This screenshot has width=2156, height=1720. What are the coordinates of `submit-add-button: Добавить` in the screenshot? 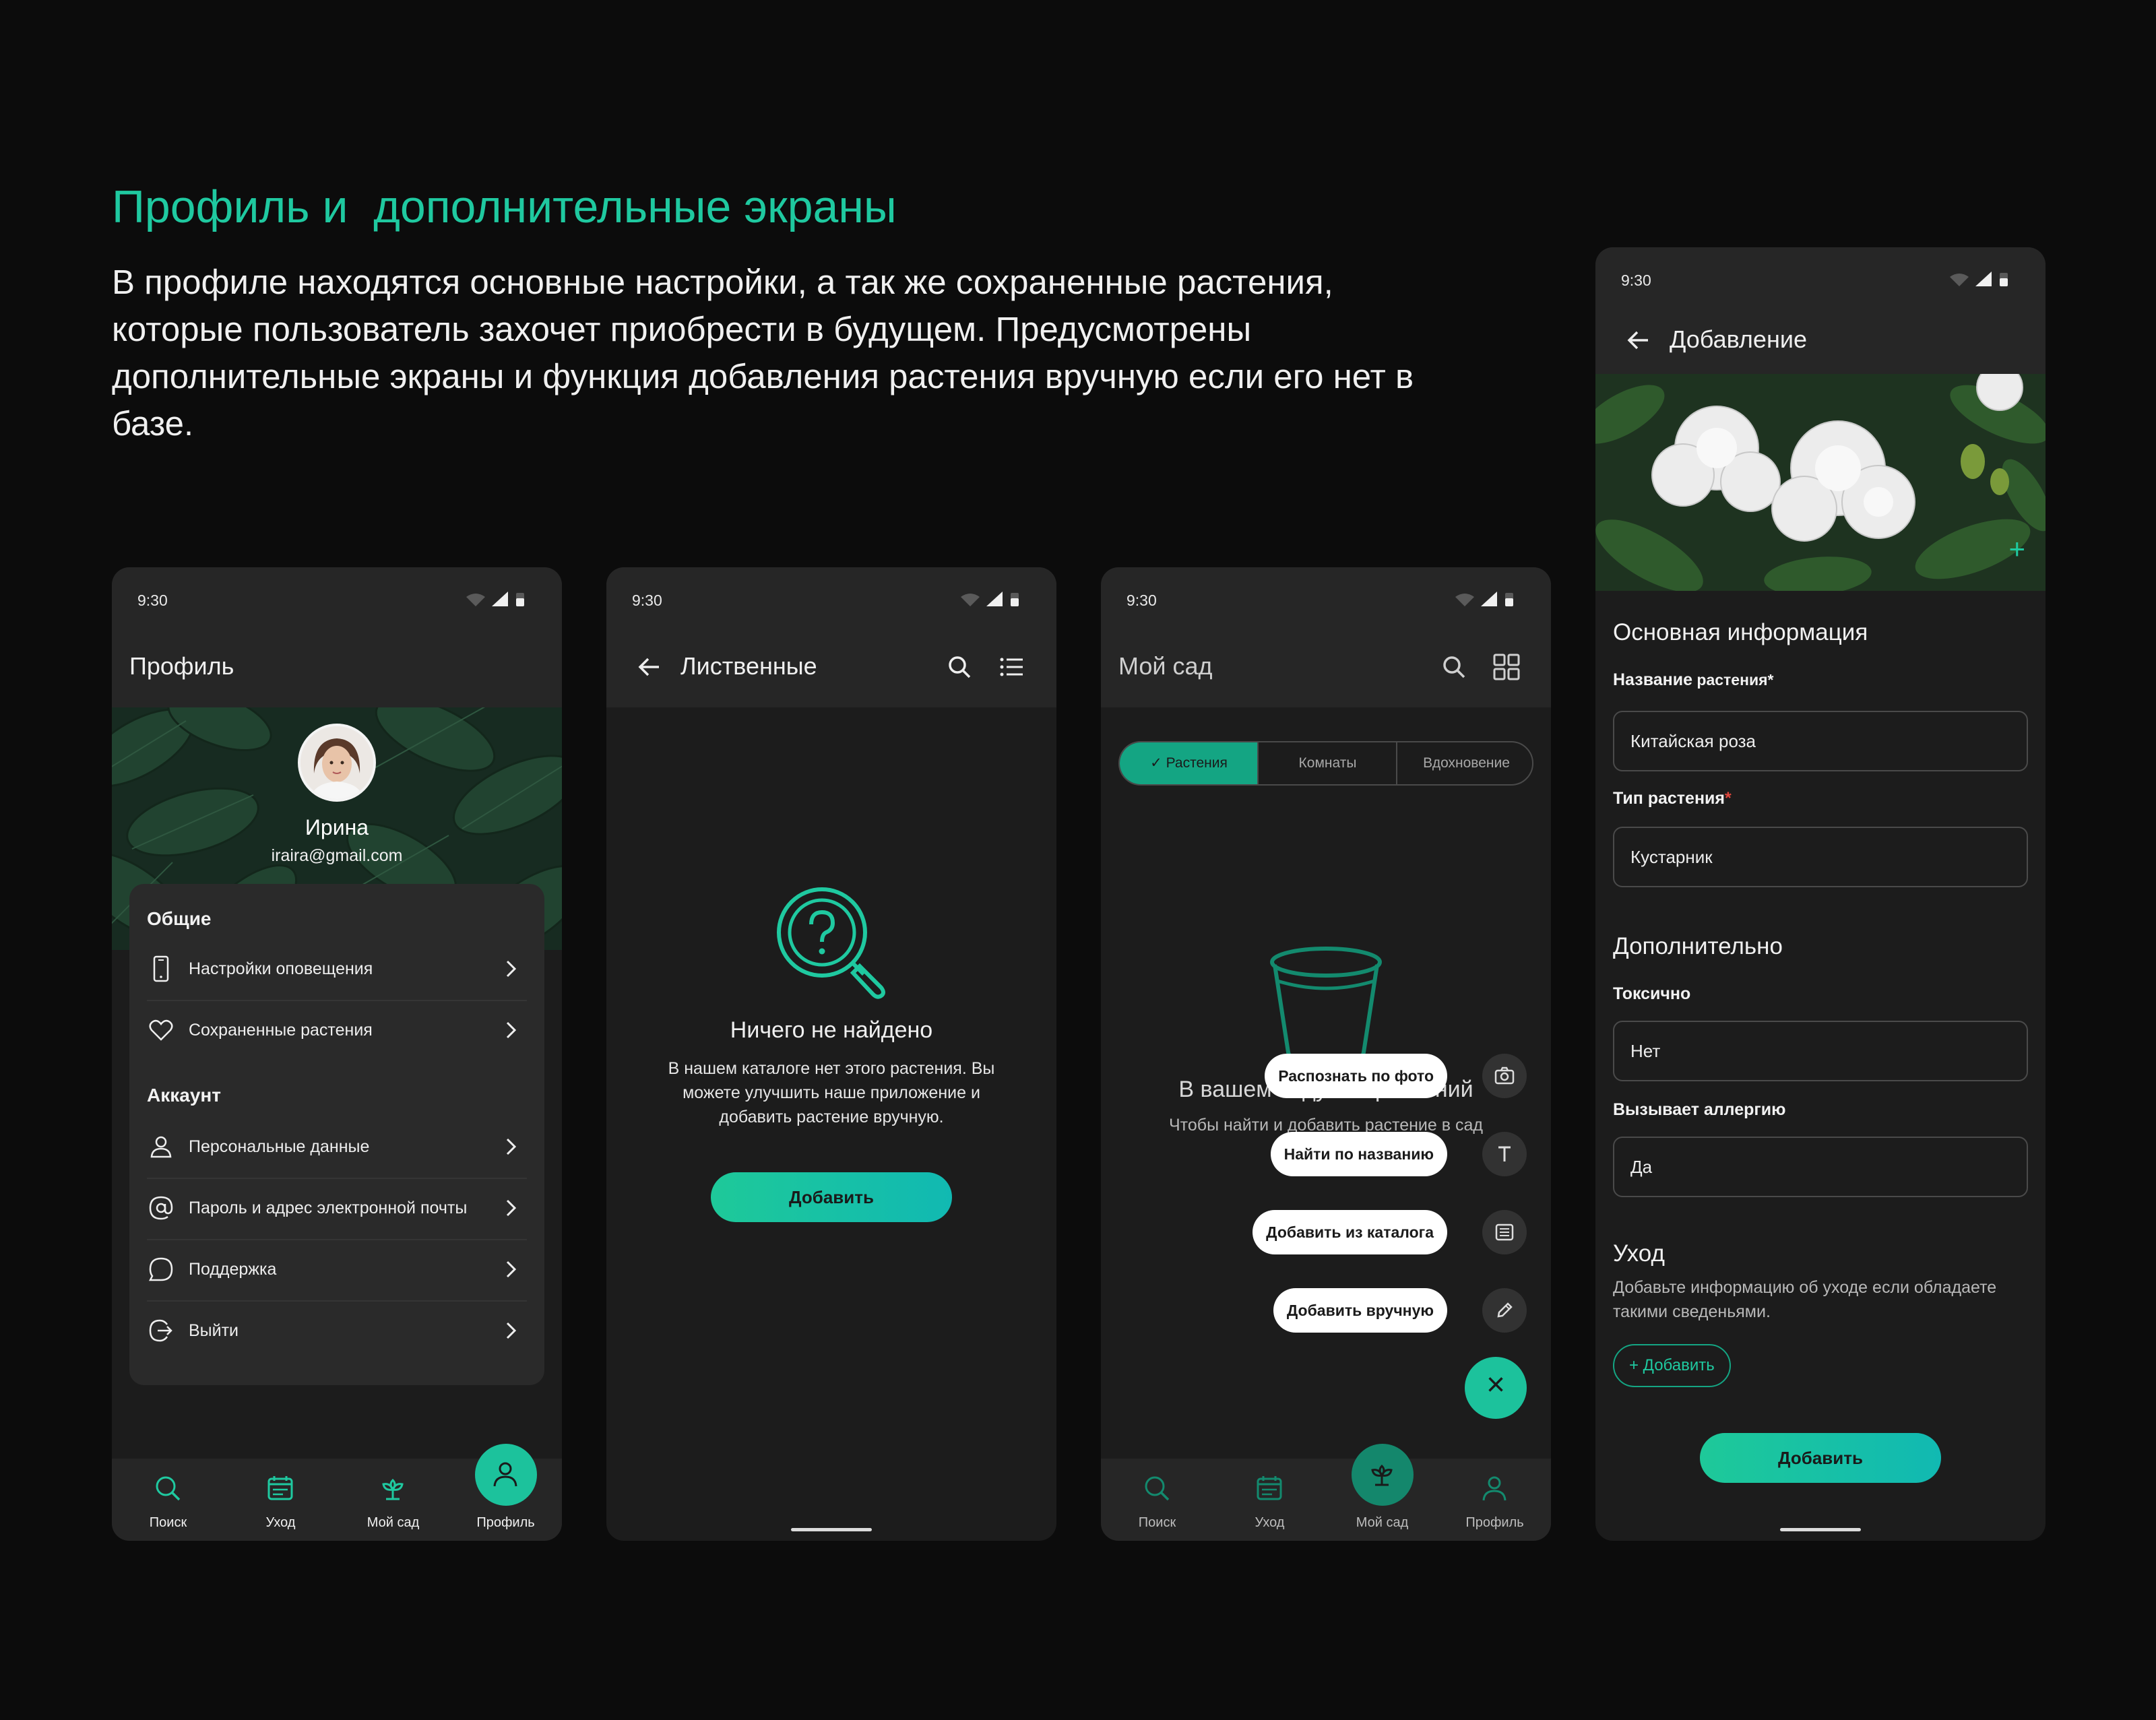 It's located at (1820, 1458).